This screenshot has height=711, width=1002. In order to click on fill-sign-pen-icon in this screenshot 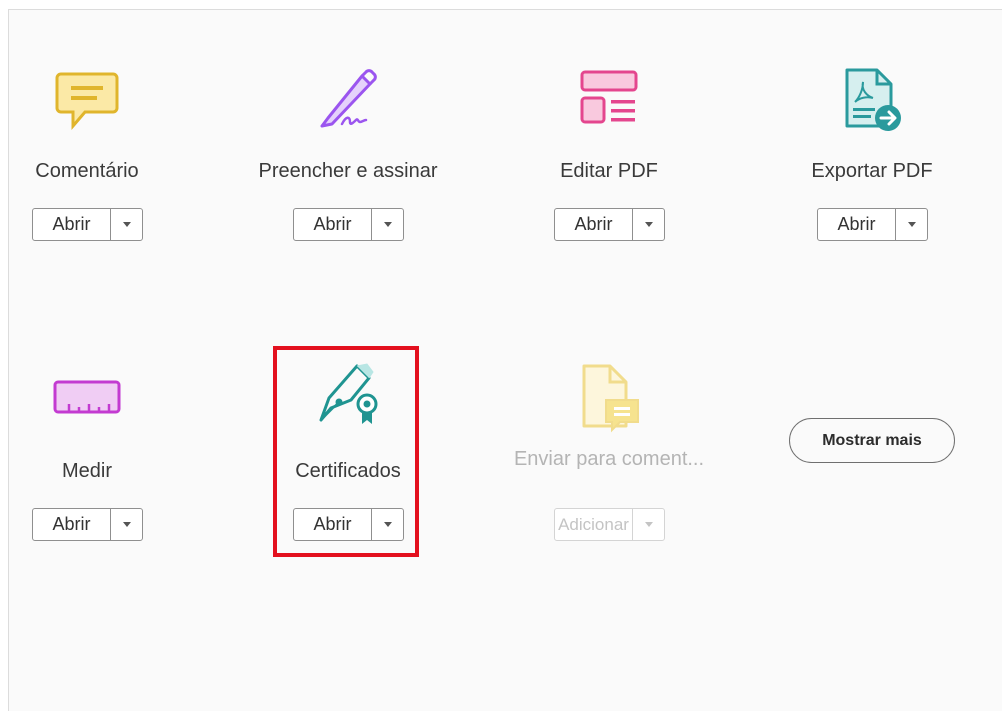, I will do `click(348, 98)`.